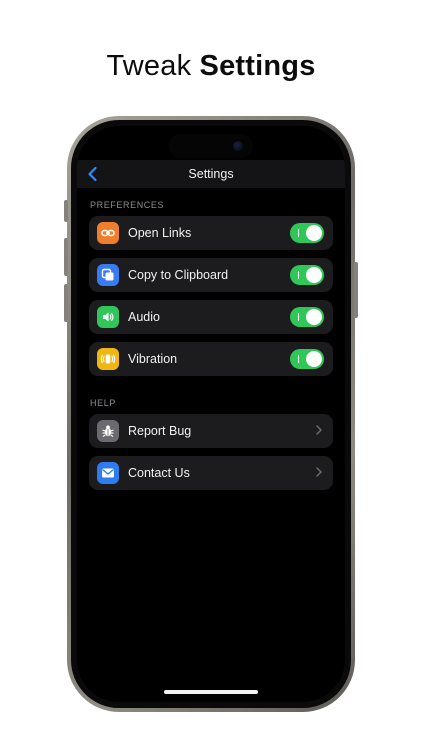 The width and height of the screenshot is (422, 750). What do you see at coordinates (108, 473) in the screenshot?
I see `mail-icon` at bounding box center [108, 473].